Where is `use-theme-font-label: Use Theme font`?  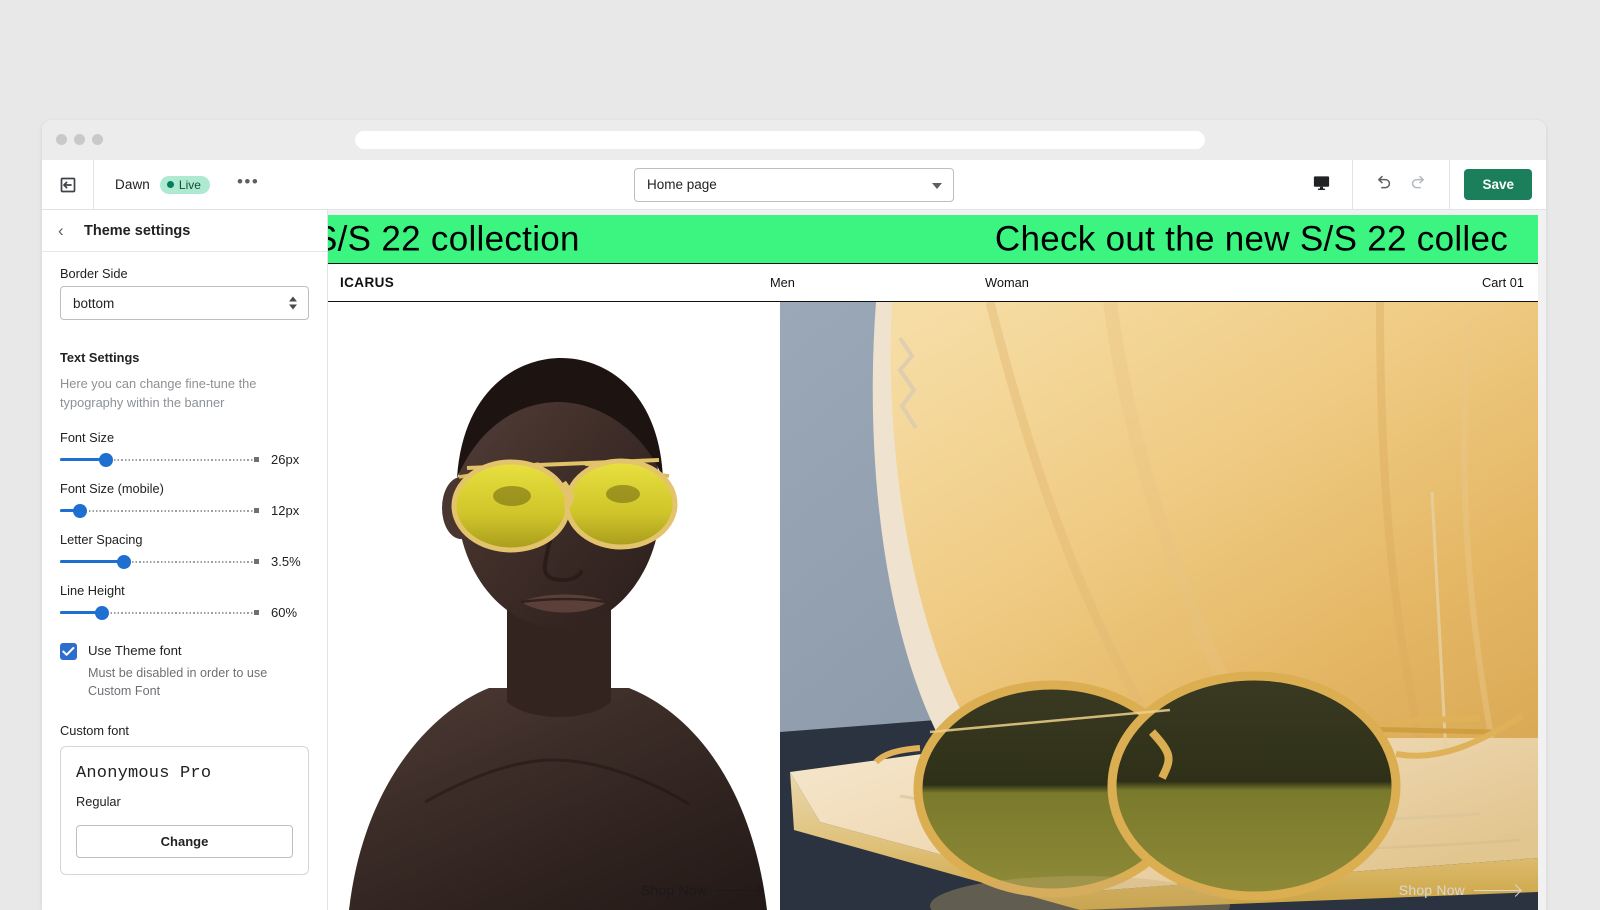 use-theme-font-label: Use Theme font is located at coordinates (135, 651).